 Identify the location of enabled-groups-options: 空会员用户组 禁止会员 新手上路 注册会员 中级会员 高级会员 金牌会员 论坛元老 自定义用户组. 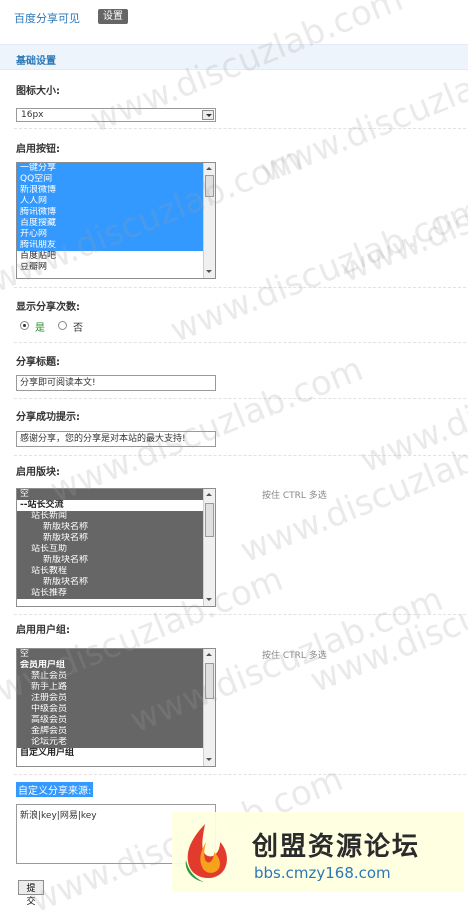
(110, 704).